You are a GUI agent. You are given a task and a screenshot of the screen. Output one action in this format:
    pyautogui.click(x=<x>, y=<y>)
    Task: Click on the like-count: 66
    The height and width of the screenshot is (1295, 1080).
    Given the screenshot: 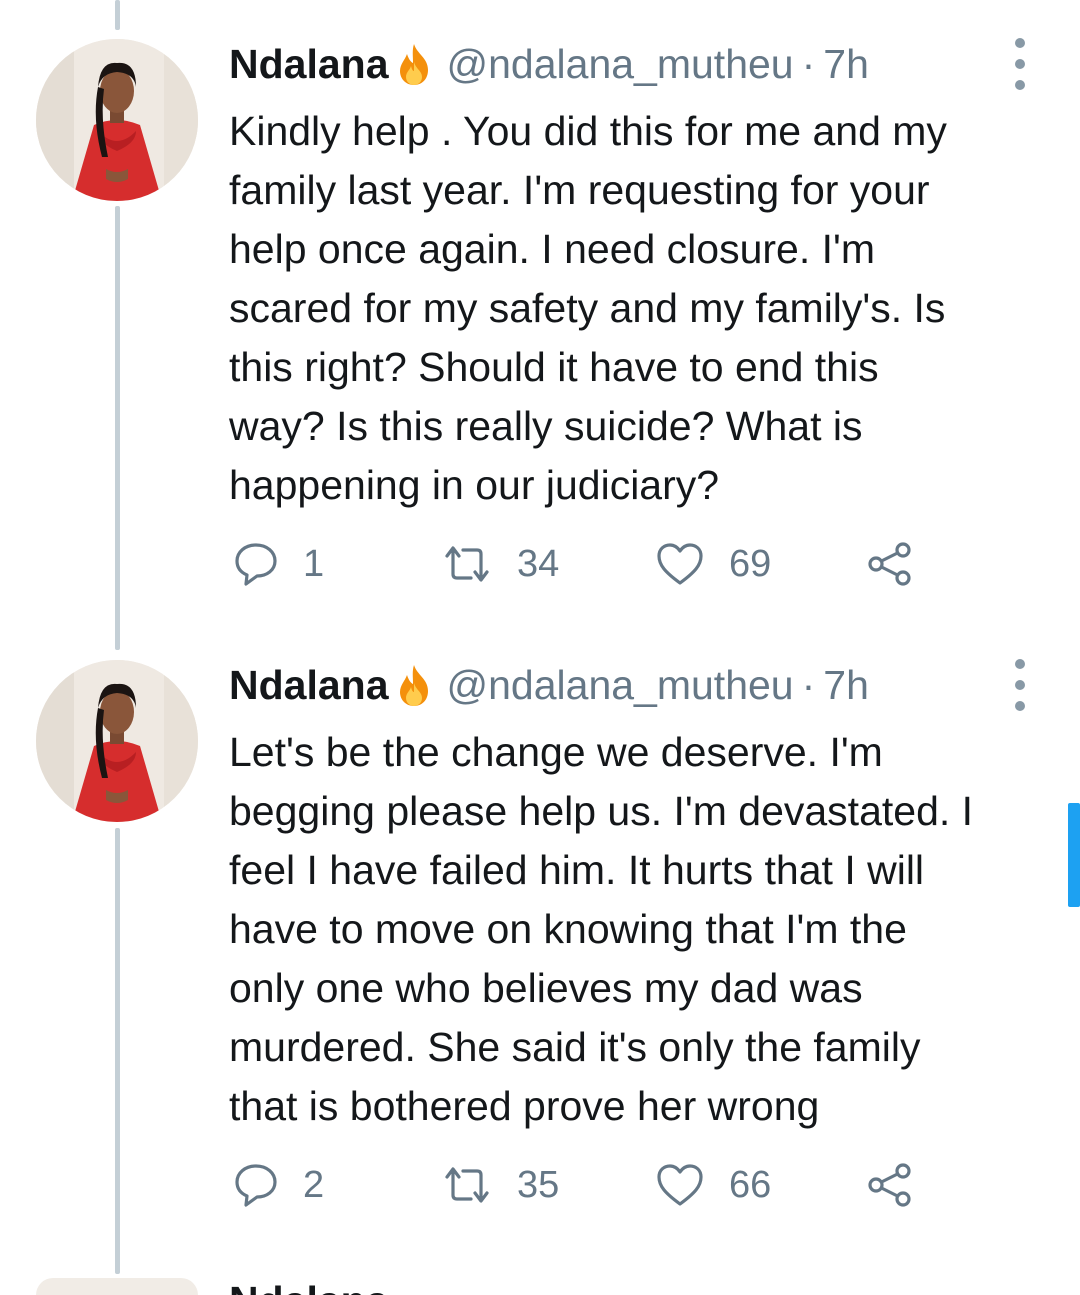 What is the action you would take?
    pyautogui.click(x=750, y=1184)
    